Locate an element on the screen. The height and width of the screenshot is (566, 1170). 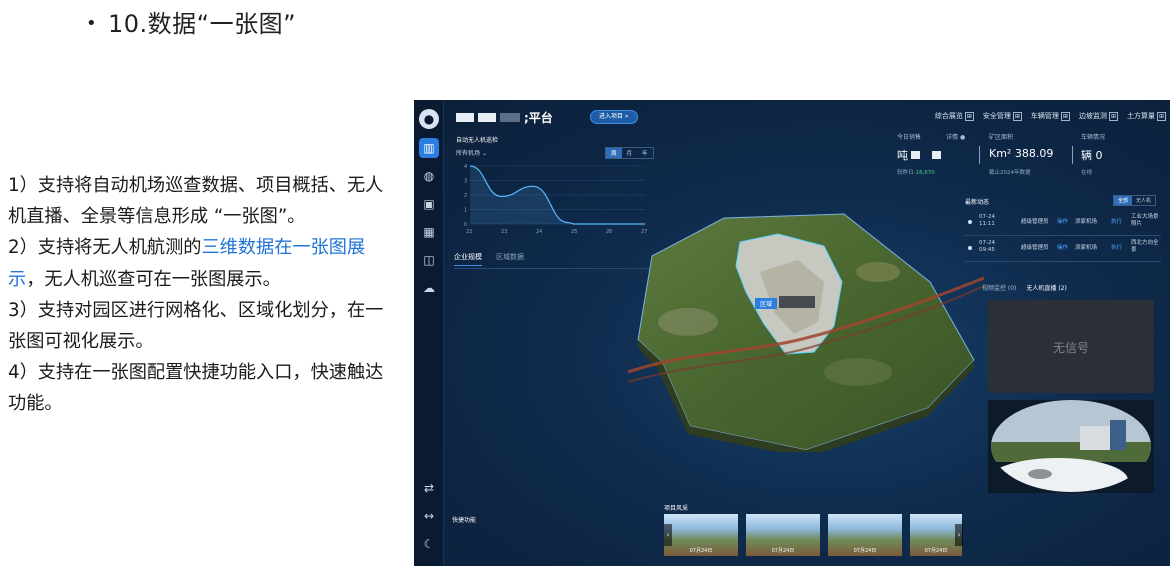
x-tick-label: 26 is located at coordinates (609, 232).